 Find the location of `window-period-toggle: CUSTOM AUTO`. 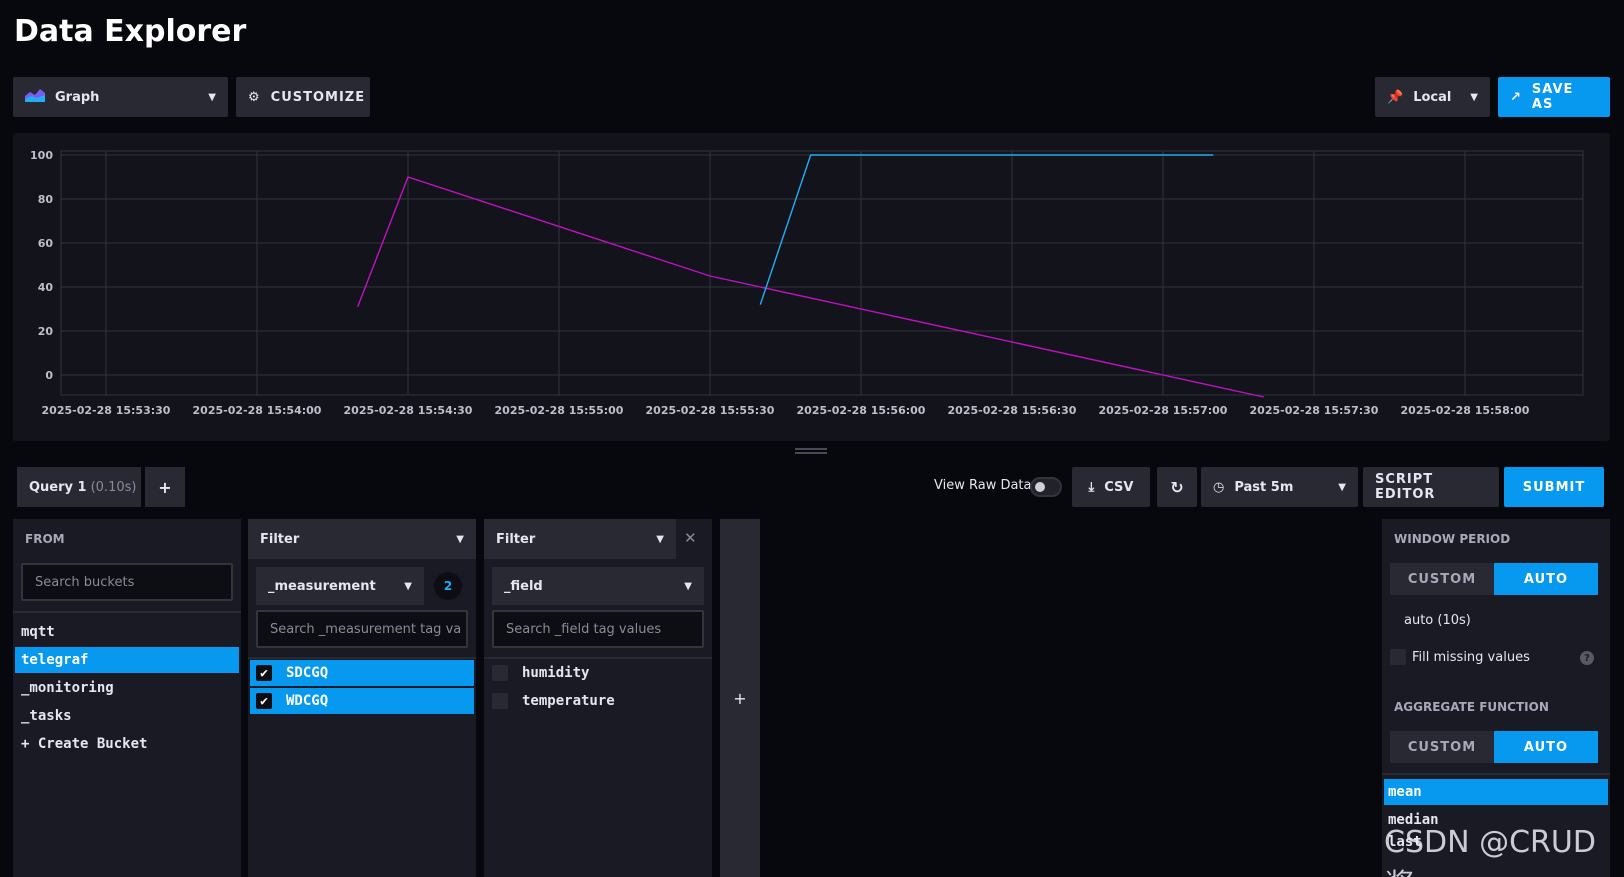

window-period-toggle: CUSTOM AUTO is located at coordinates (1494, 579).